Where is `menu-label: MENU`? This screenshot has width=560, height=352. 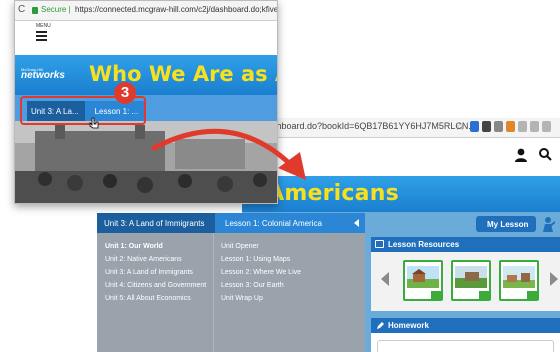 menu-label: MENU is located at coordinates (43, 26).